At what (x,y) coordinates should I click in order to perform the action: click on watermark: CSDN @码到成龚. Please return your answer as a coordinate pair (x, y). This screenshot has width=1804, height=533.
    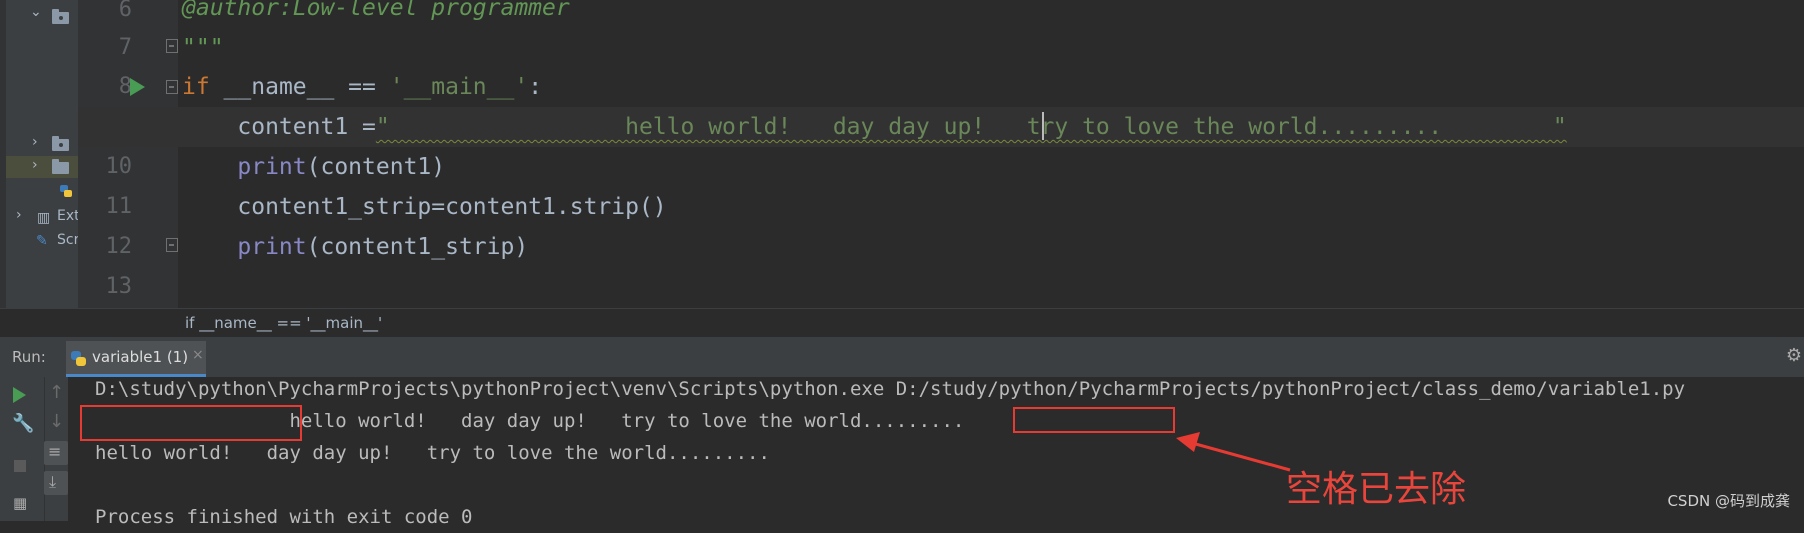
    Looking at the image, I should click on (1728, 501).